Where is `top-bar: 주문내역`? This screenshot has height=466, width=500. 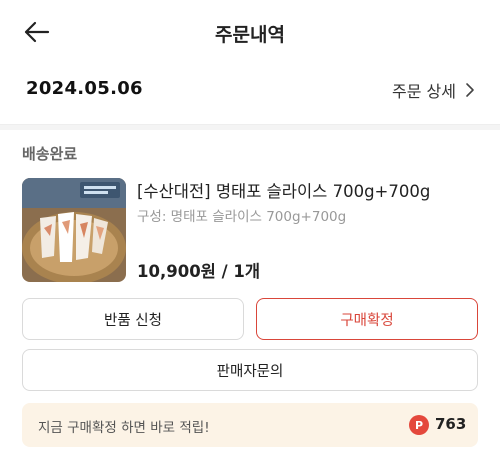 top-bar: 주문내역 is located at coordinates (250, 32).